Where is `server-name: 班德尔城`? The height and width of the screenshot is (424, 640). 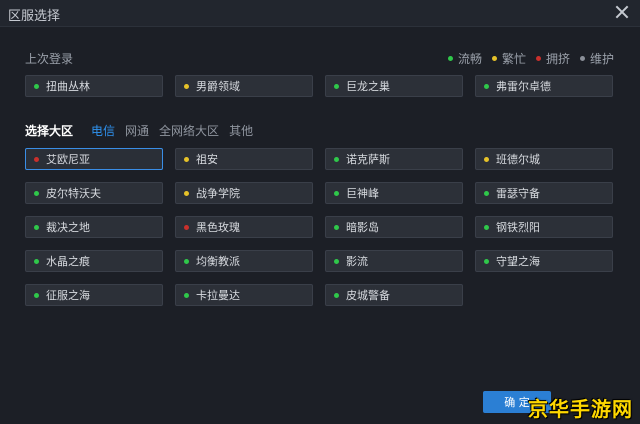 server-name: 班德尔城 is located at coordinates (518, 159).